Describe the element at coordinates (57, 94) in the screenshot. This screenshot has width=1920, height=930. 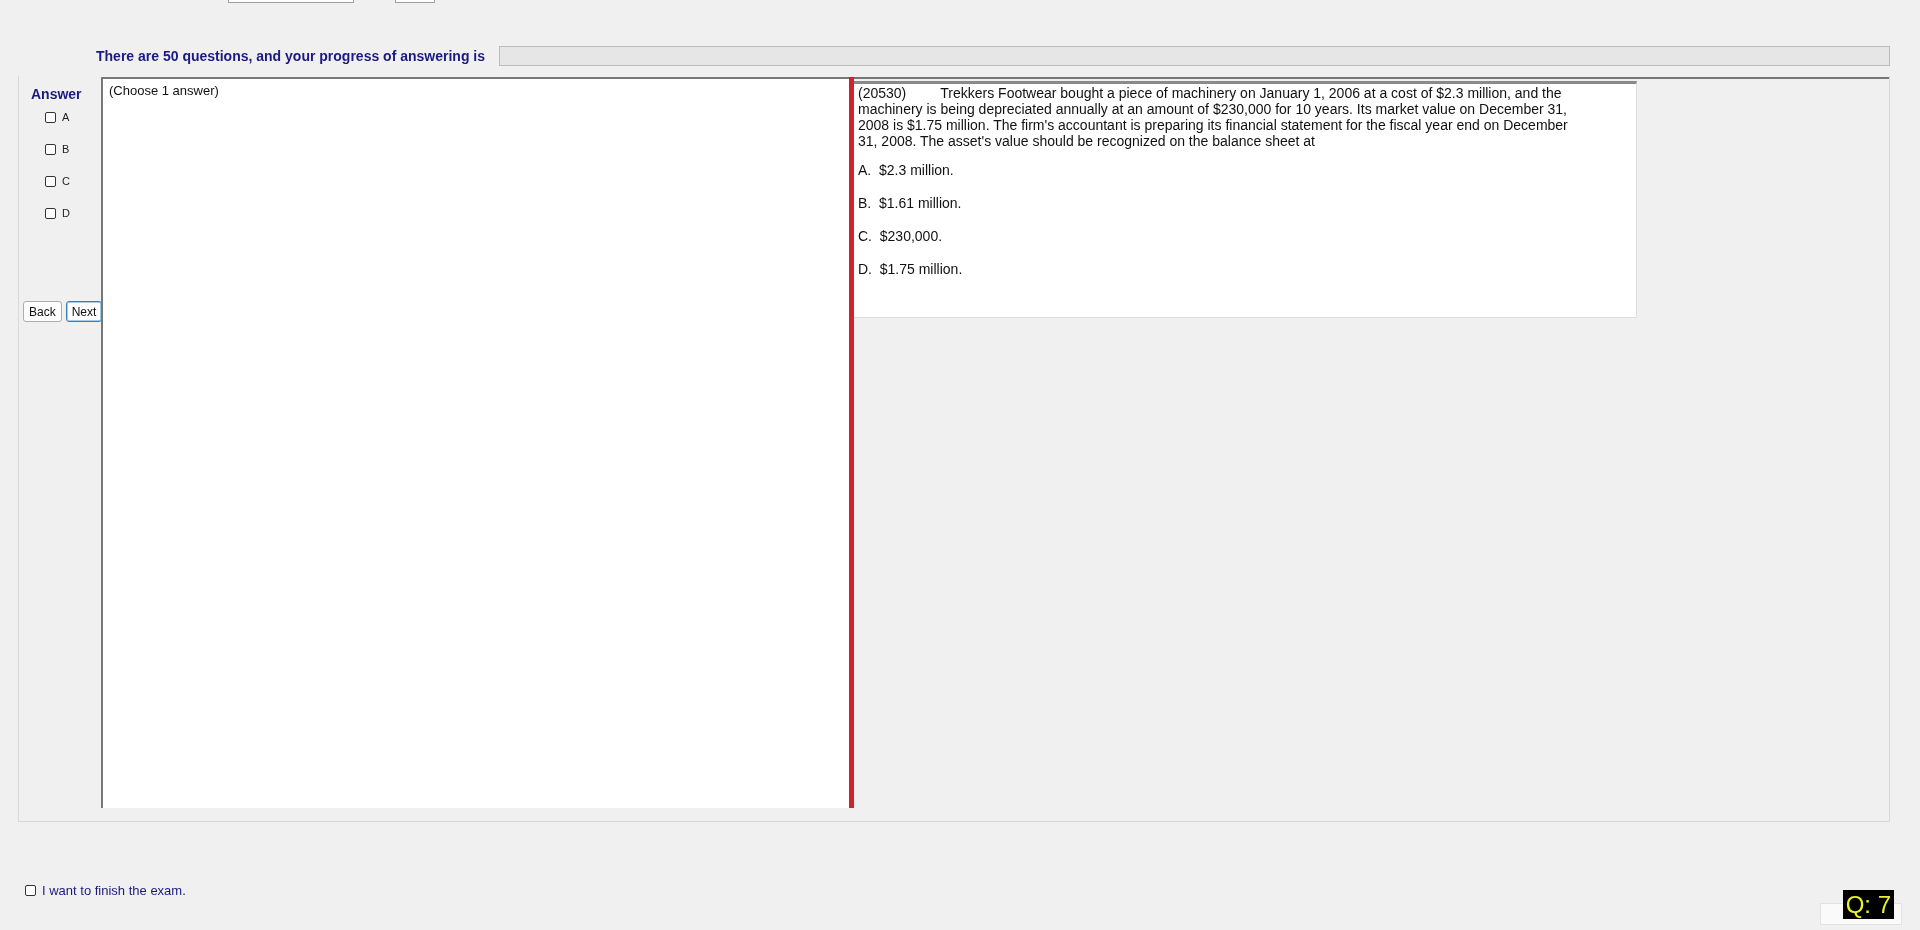
I see `answer-heading: Answer` at that location.